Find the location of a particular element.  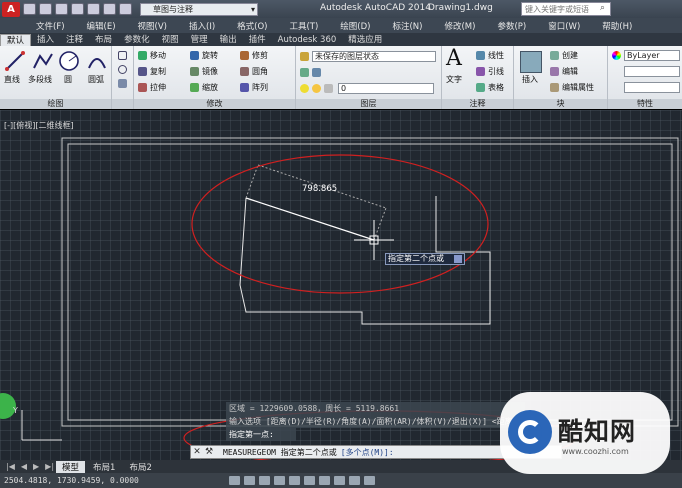

layers-panel-title: 图层 is located at coordinates (368, 104).